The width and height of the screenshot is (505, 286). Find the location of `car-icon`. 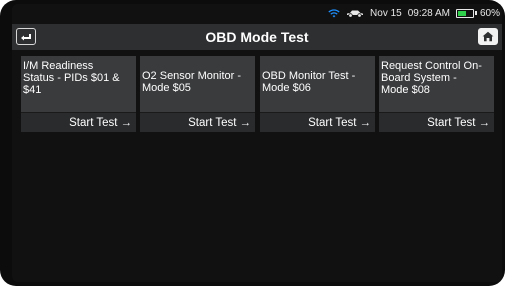

car-icon is located at coordinates (355, 13).